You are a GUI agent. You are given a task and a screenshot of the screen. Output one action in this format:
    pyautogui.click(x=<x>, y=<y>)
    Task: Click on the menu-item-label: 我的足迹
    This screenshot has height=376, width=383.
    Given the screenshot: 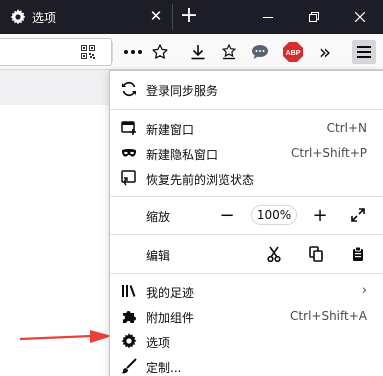 What is the action you would take?
    pyautogui.click(x=170, y=293)
    